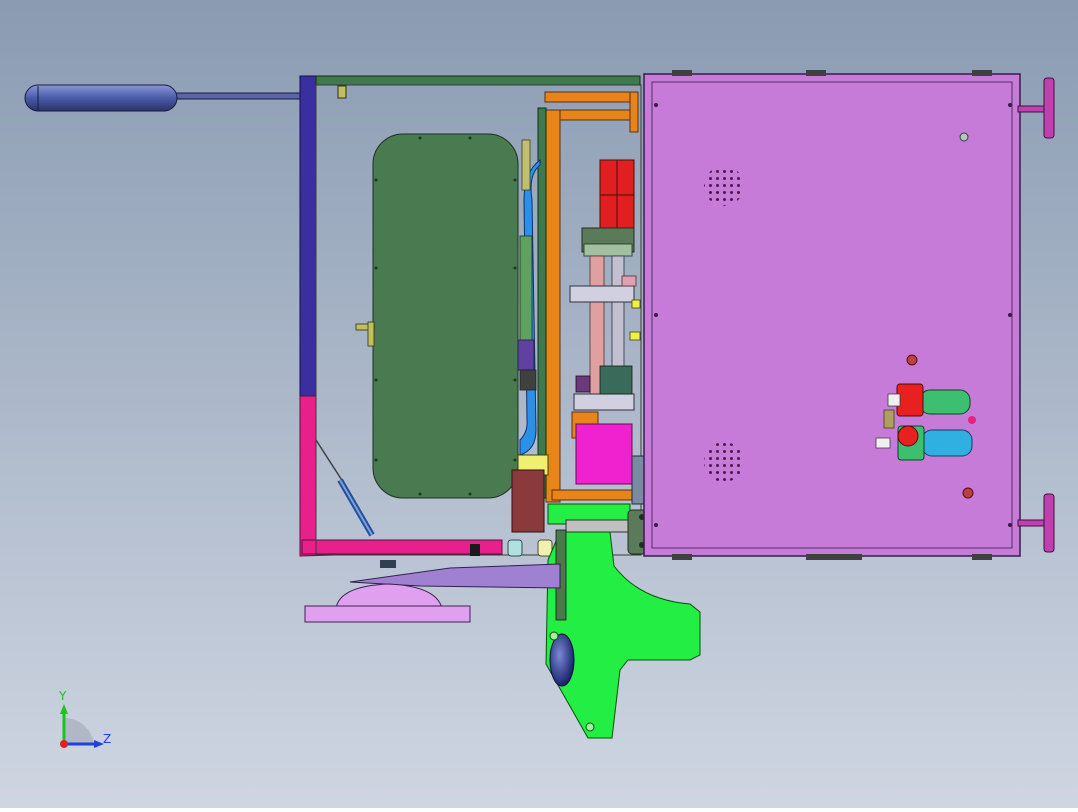 The image size is (1078, 812). Describe the element at coordinates (62, 696) in the screenshot. I see `y-axis-label: Y` at that location.